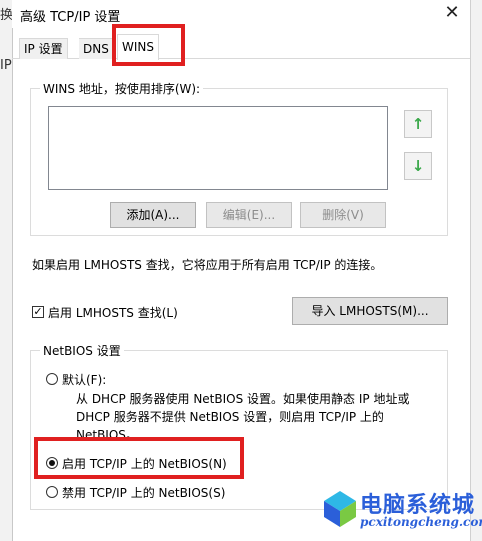  Describe the element at coordinates (343, 215) in the screenshot. I see `remove-button: 删除(V)` at that location.